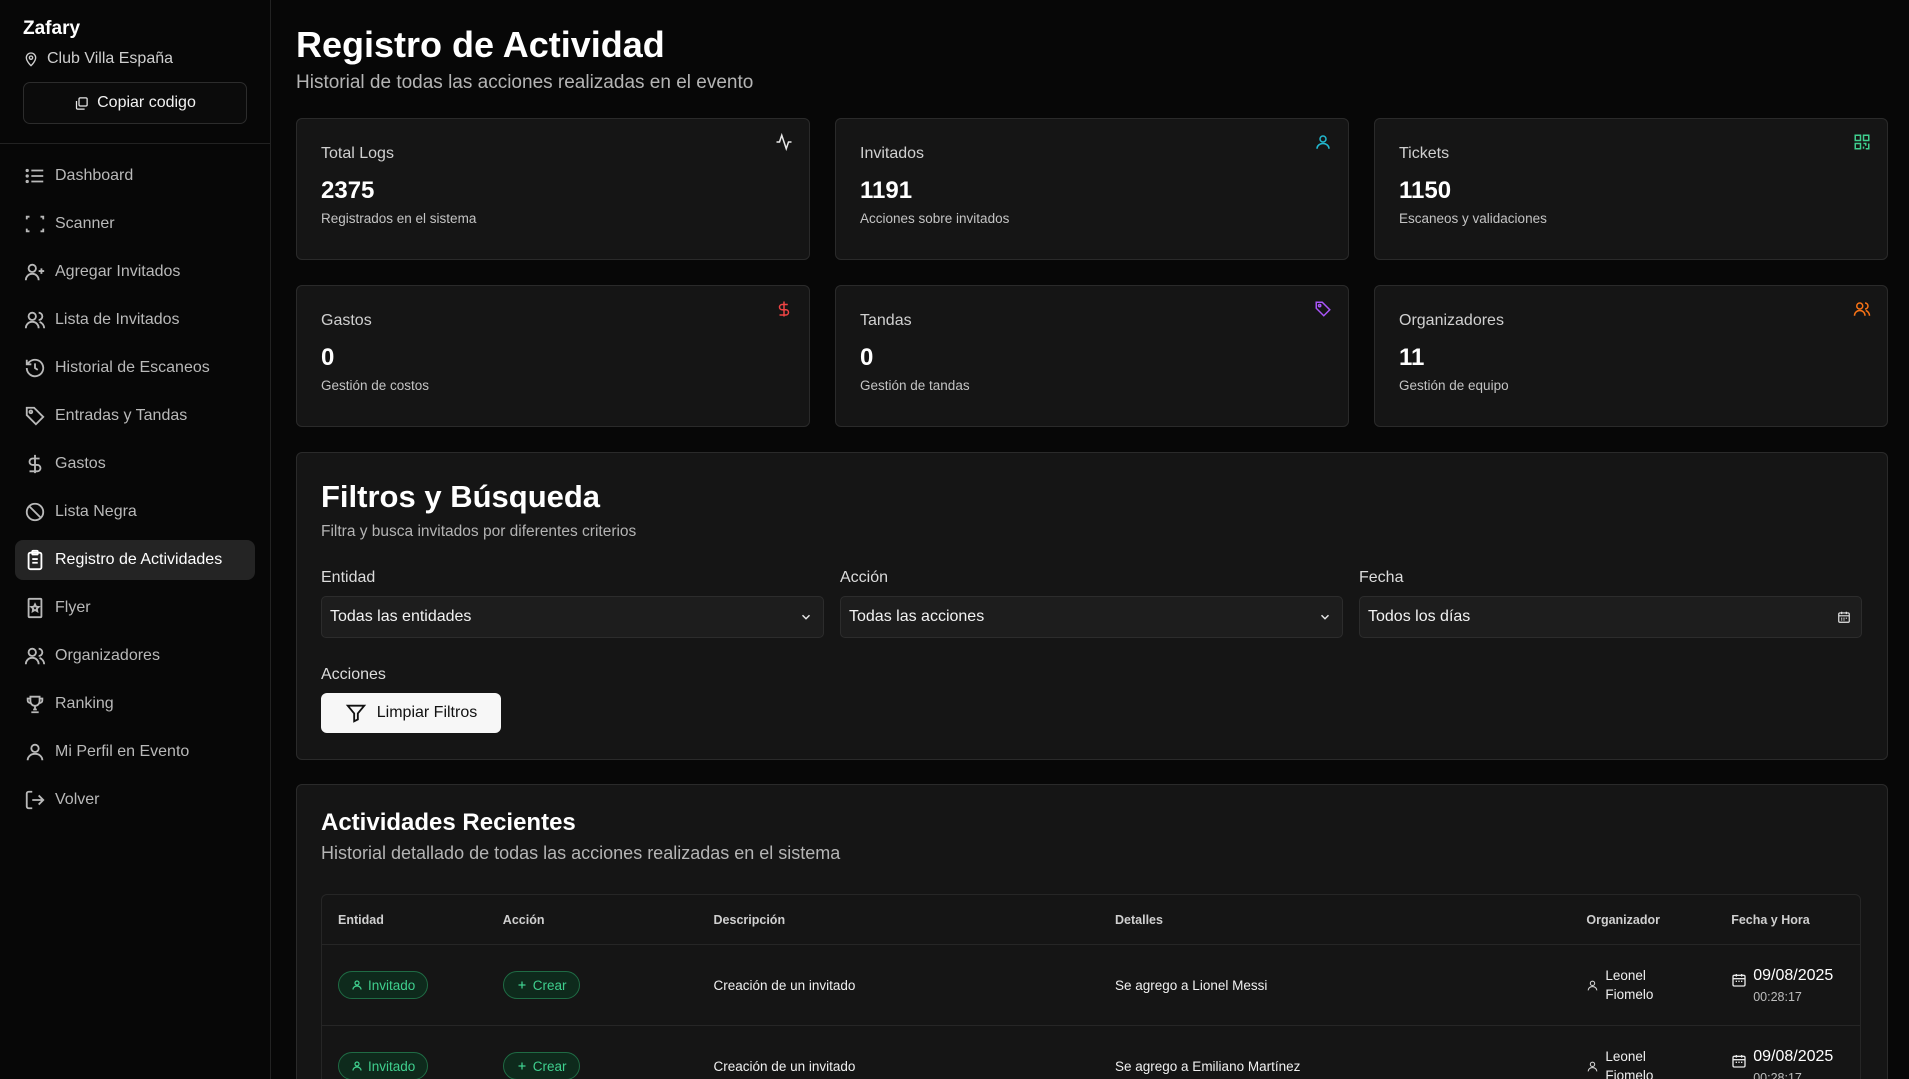  Describe the element at coordinates (135, 416) in the screenshot. I see `sidebar-item-entradas-tandas: Entradas y Tandas` at that location.